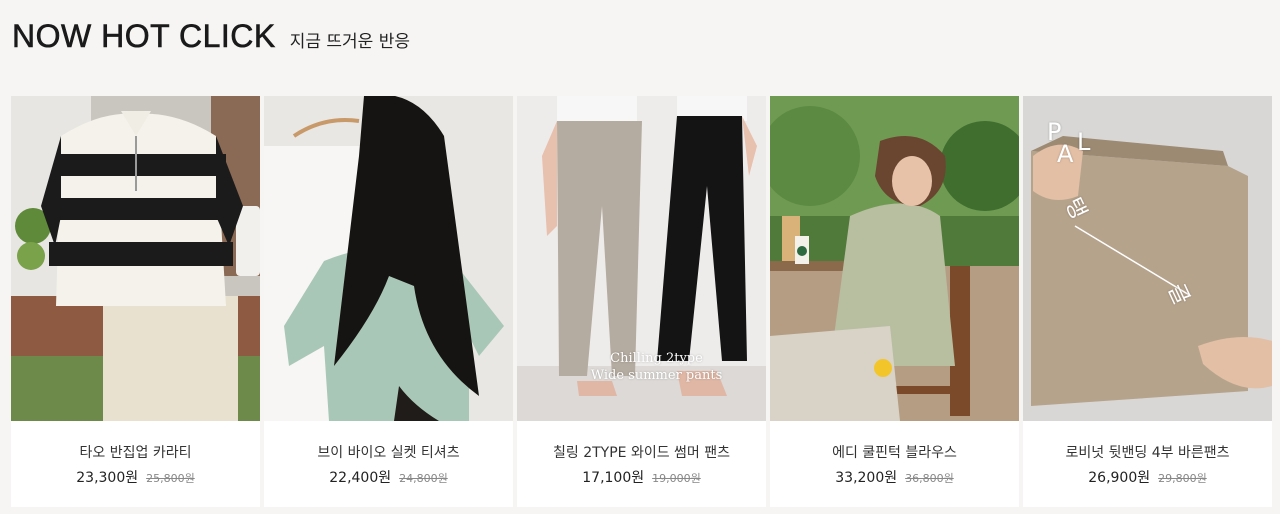 Image resolution: width=1280 pixels, height=514 pixels. What do you see at coordinates (349, 42) in the screenshot?
I see `section-subtitle: 지금 뜨거운 반응` at bounding box center [349, 42].